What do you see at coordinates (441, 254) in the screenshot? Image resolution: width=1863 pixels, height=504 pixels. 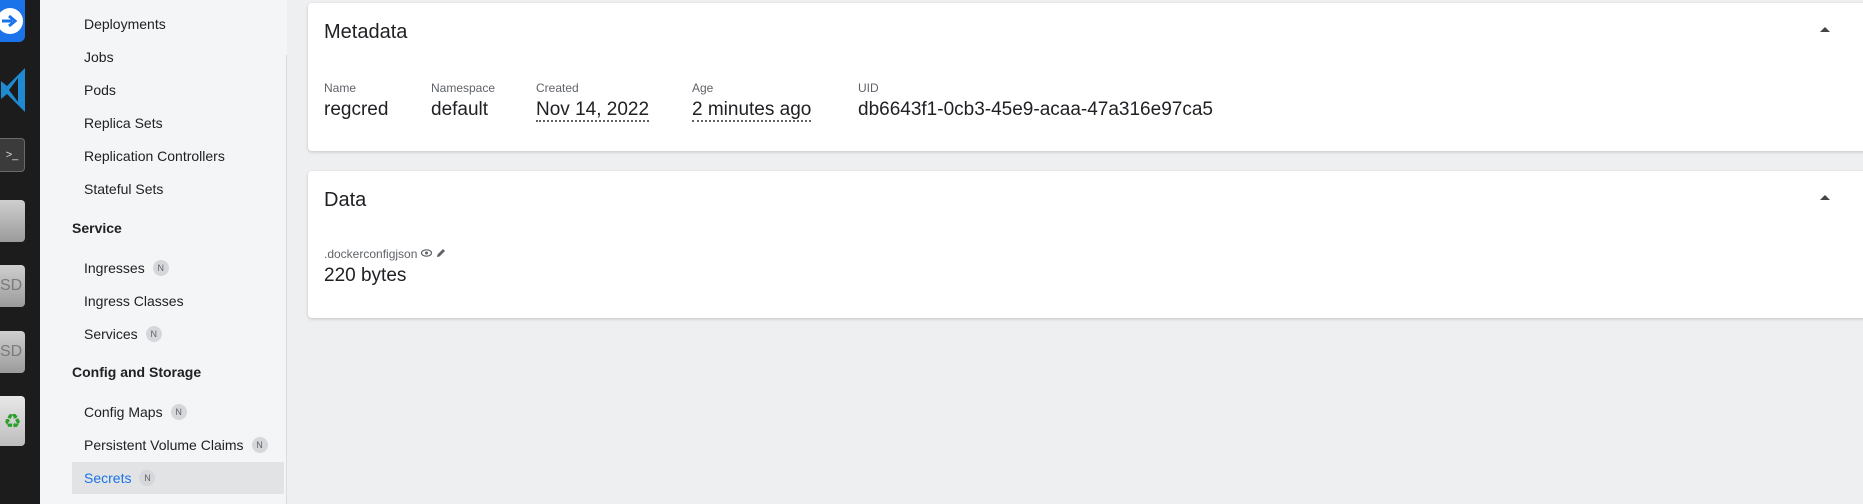 I see `edit-icon` at bounding box center [441, 254].